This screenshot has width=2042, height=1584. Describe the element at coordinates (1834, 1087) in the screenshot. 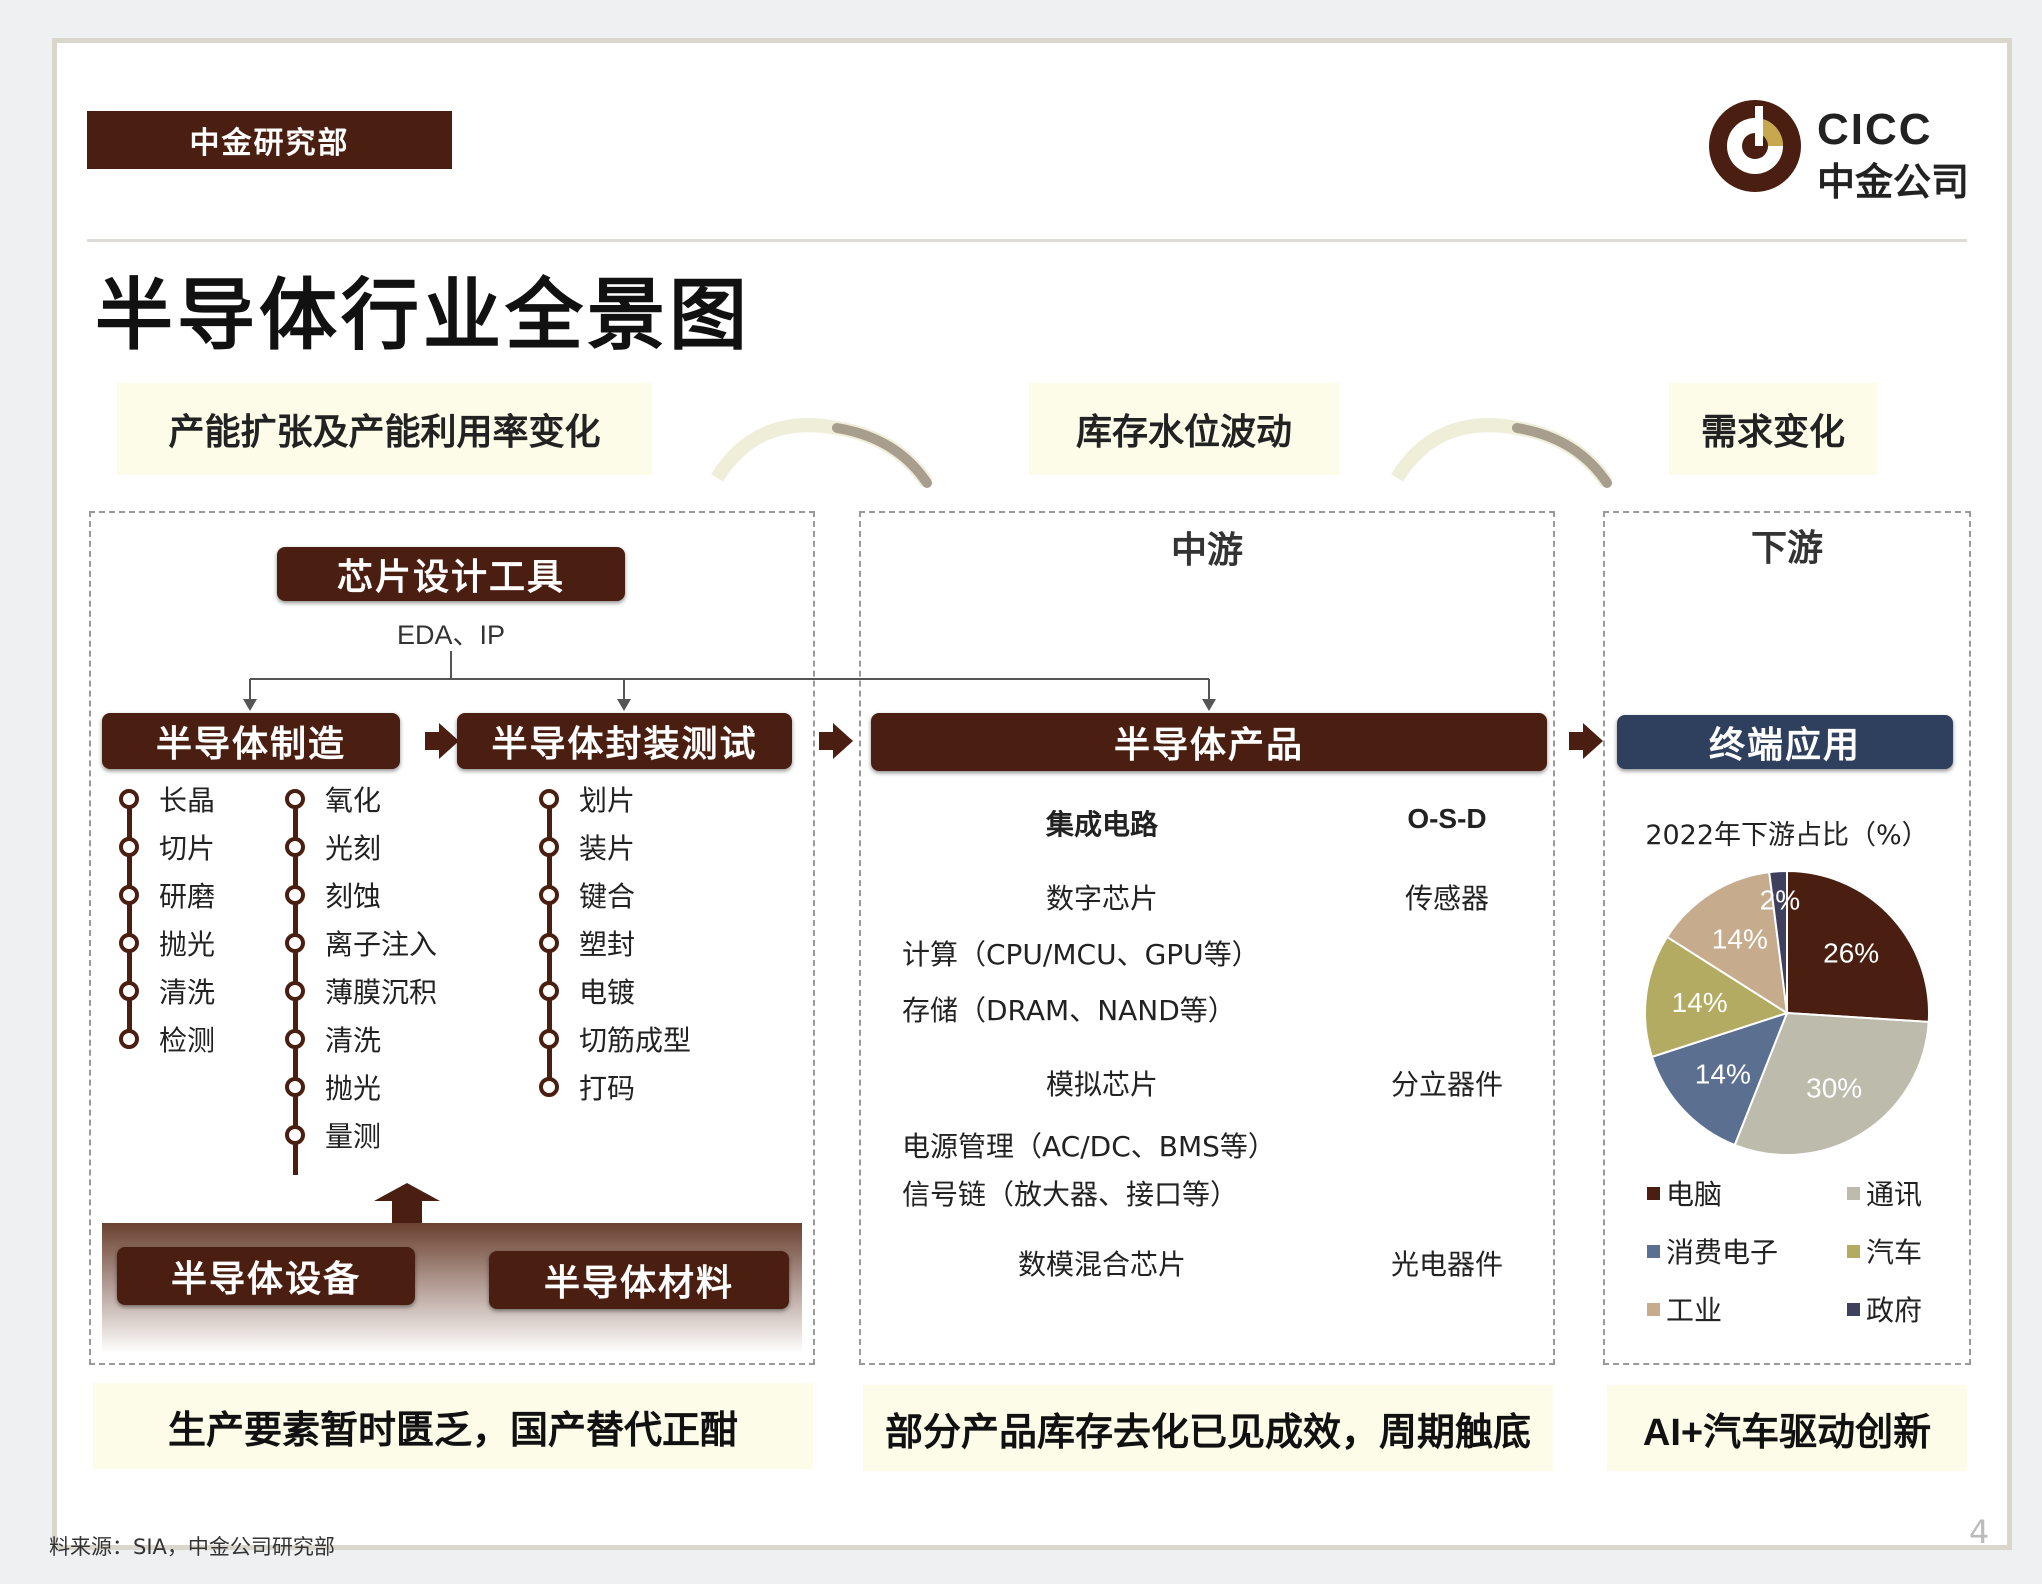

I see `pie-data-label: 30%` at that location.